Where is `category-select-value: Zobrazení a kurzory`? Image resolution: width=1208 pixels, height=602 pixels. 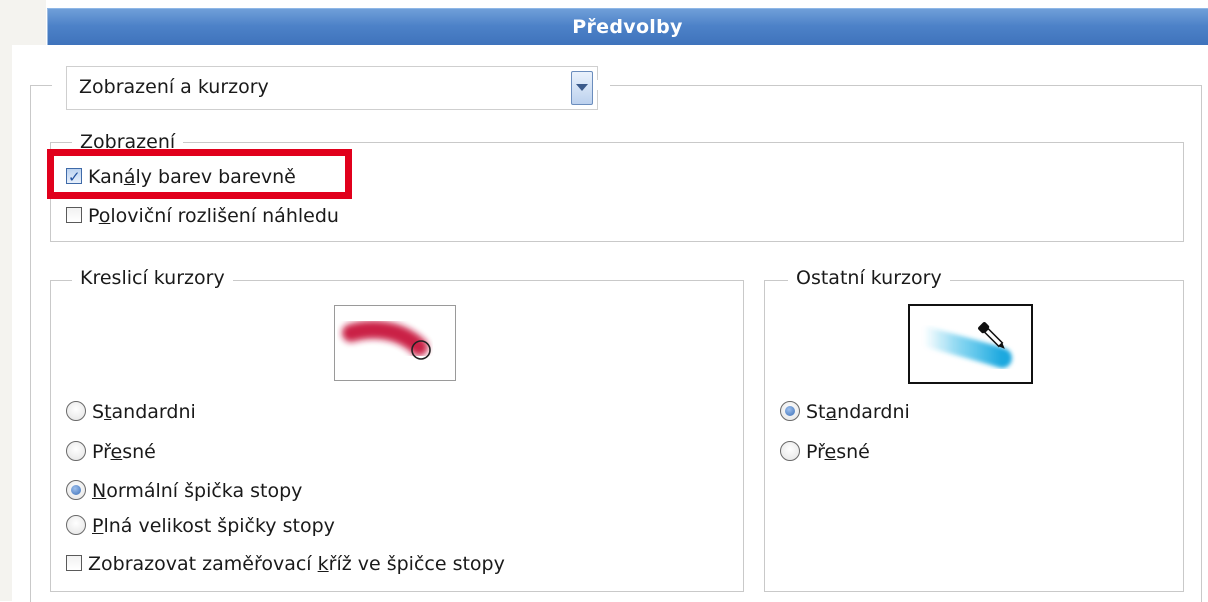
category-select-value: Zobrazení a kurzory is located at coordinates (174, 87).